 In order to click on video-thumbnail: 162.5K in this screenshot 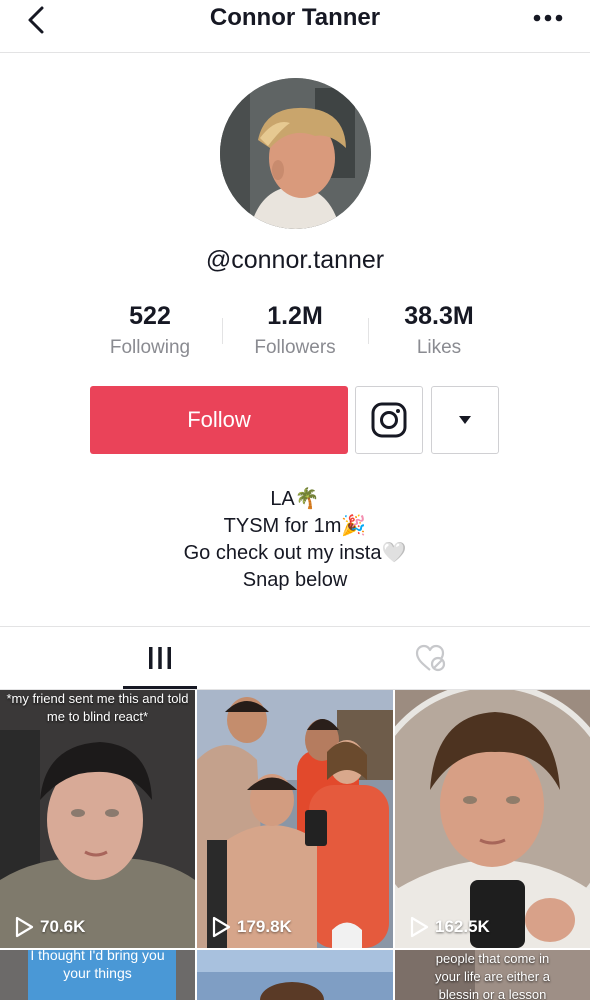, I will do `click(492, 819)`.